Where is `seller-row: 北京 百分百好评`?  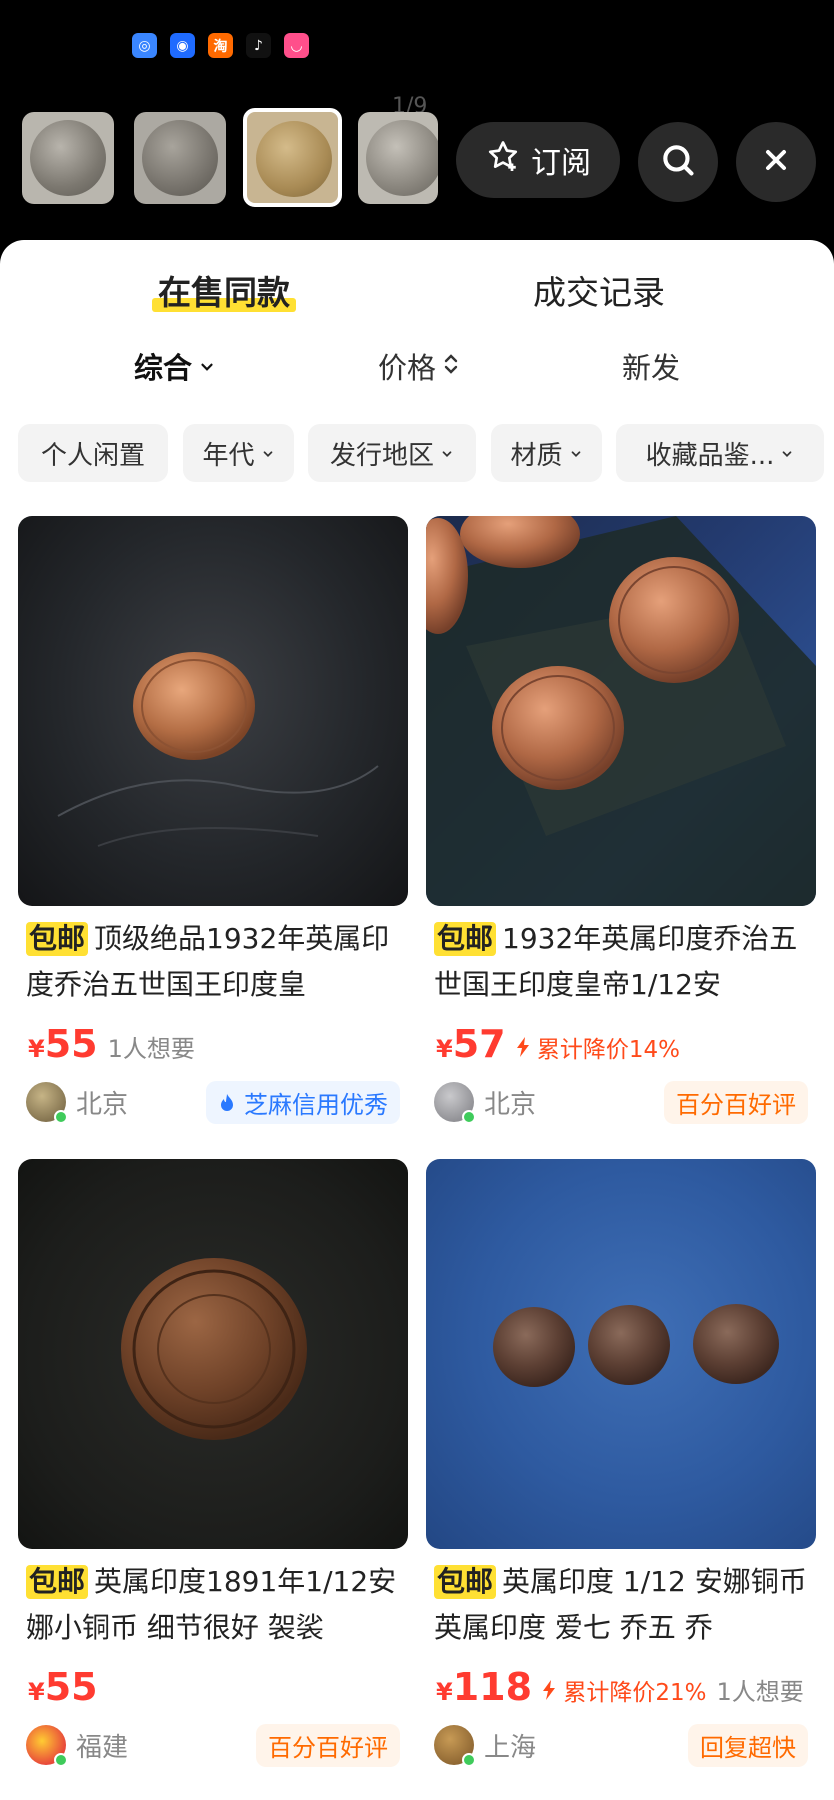
seller-row: 北京 百分百好评 is located at coordinates (621, 1102).